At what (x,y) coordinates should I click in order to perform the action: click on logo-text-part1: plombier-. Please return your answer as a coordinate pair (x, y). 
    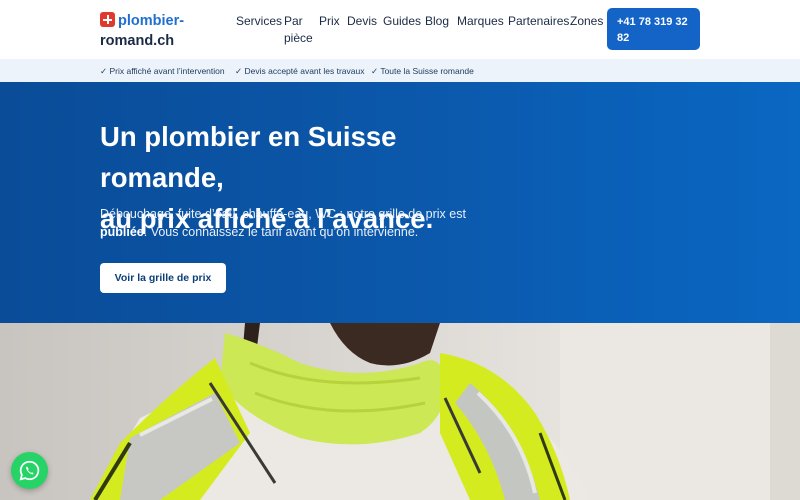
    Looking at the image, I should click on (151, 21).